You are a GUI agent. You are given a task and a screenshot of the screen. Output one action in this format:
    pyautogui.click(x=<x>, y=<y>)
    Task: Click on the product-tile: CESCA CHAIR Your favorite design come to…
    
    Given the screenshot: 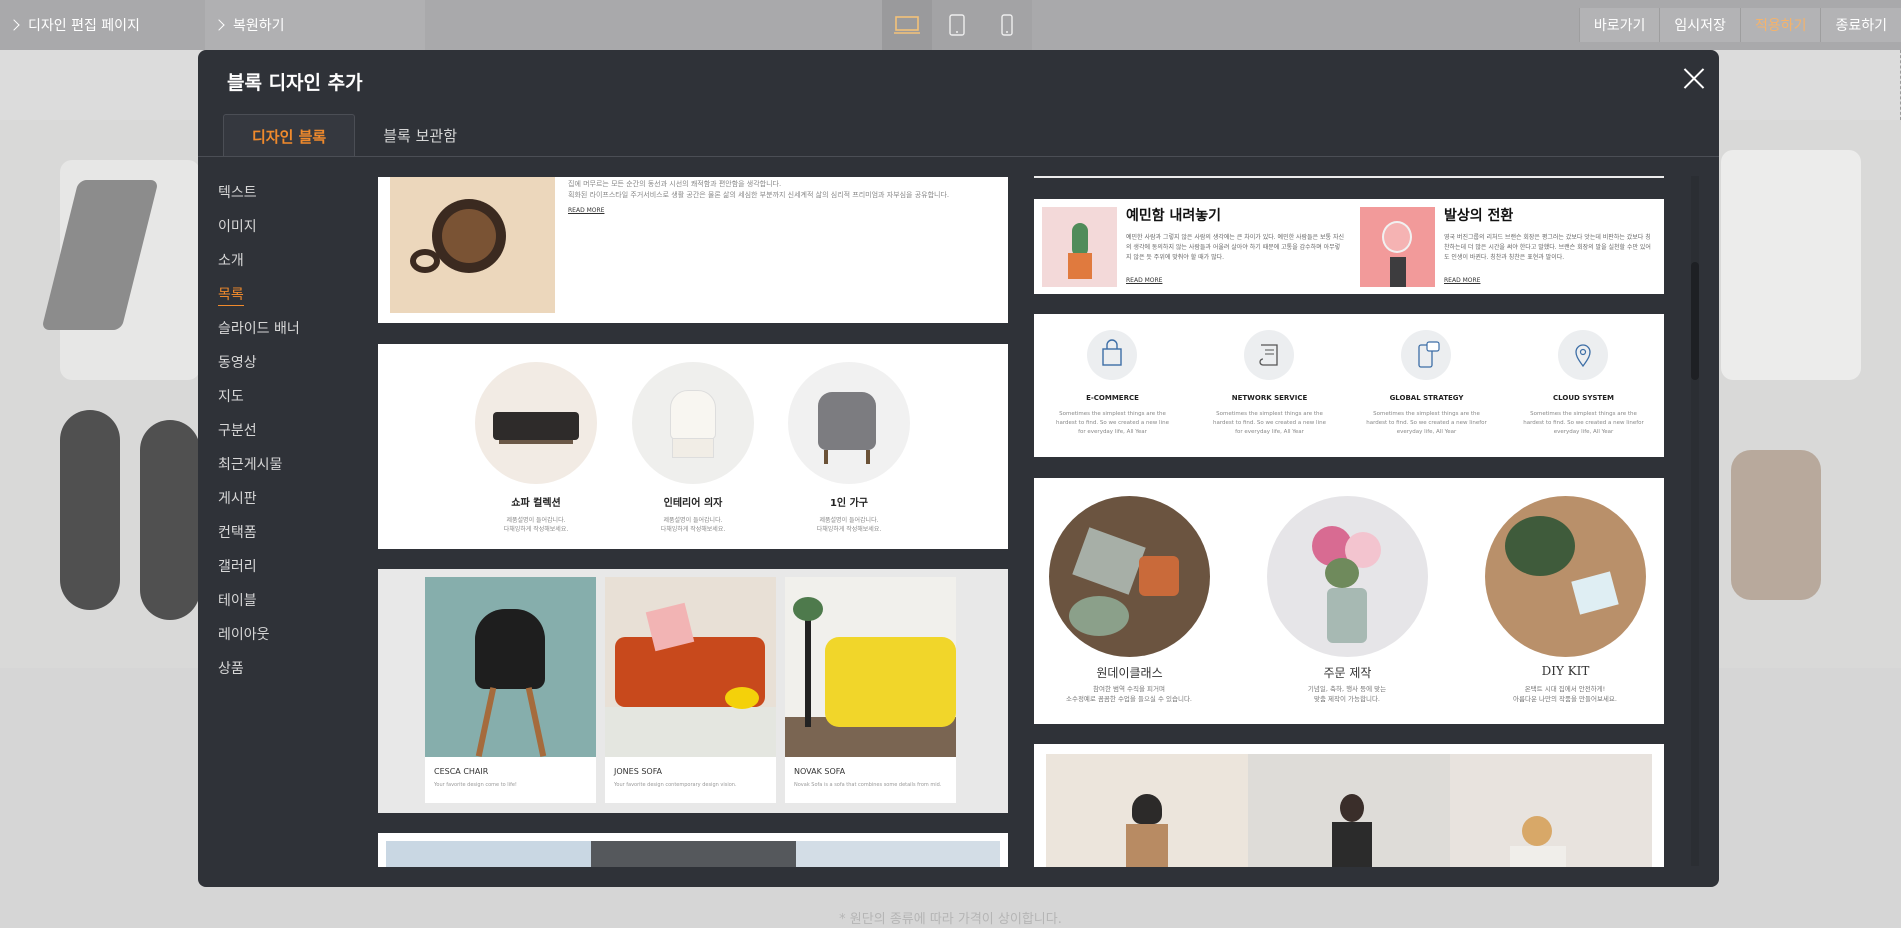 What is the action you would take?
    pyautogui.click(x=510, y=690)
    